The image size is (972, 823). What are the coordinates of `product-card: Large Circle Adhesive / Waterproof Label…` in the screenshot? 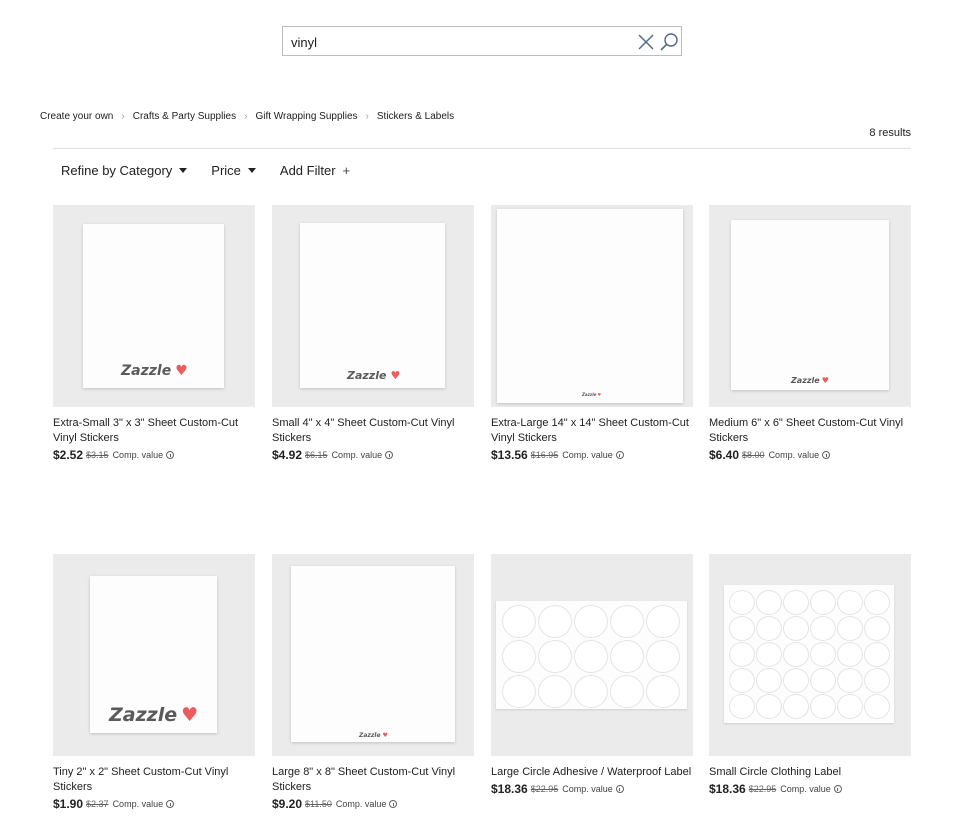 It's located at (592, 675).